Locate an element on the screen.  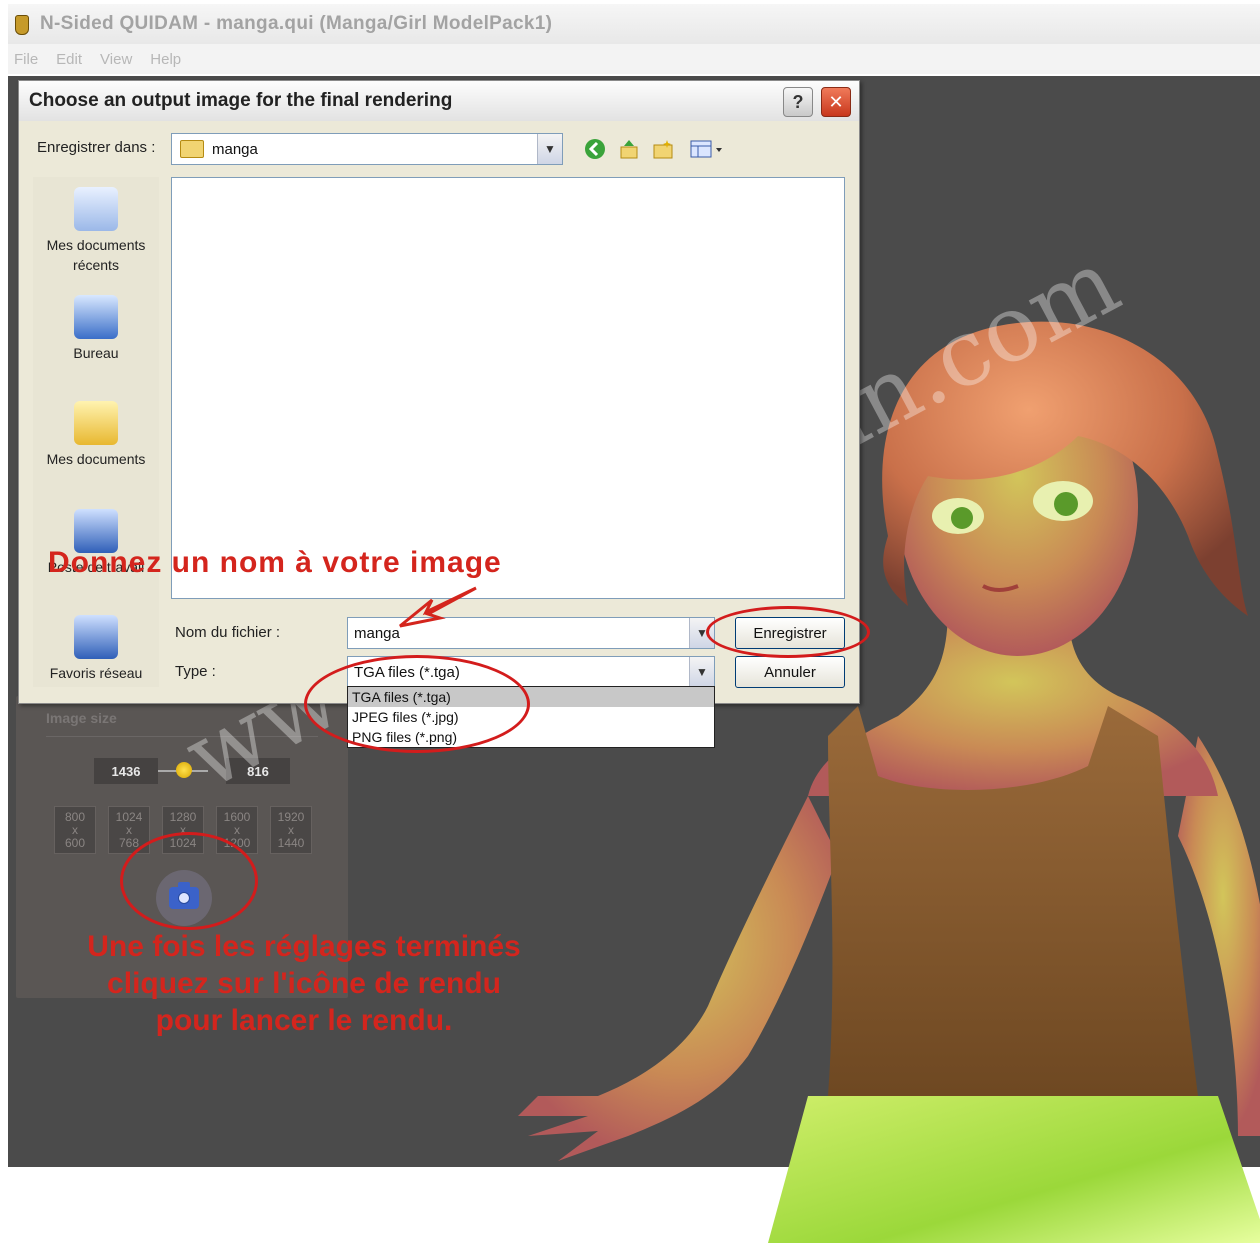
image-size-title: Image size is located at coordinates (81, 718).